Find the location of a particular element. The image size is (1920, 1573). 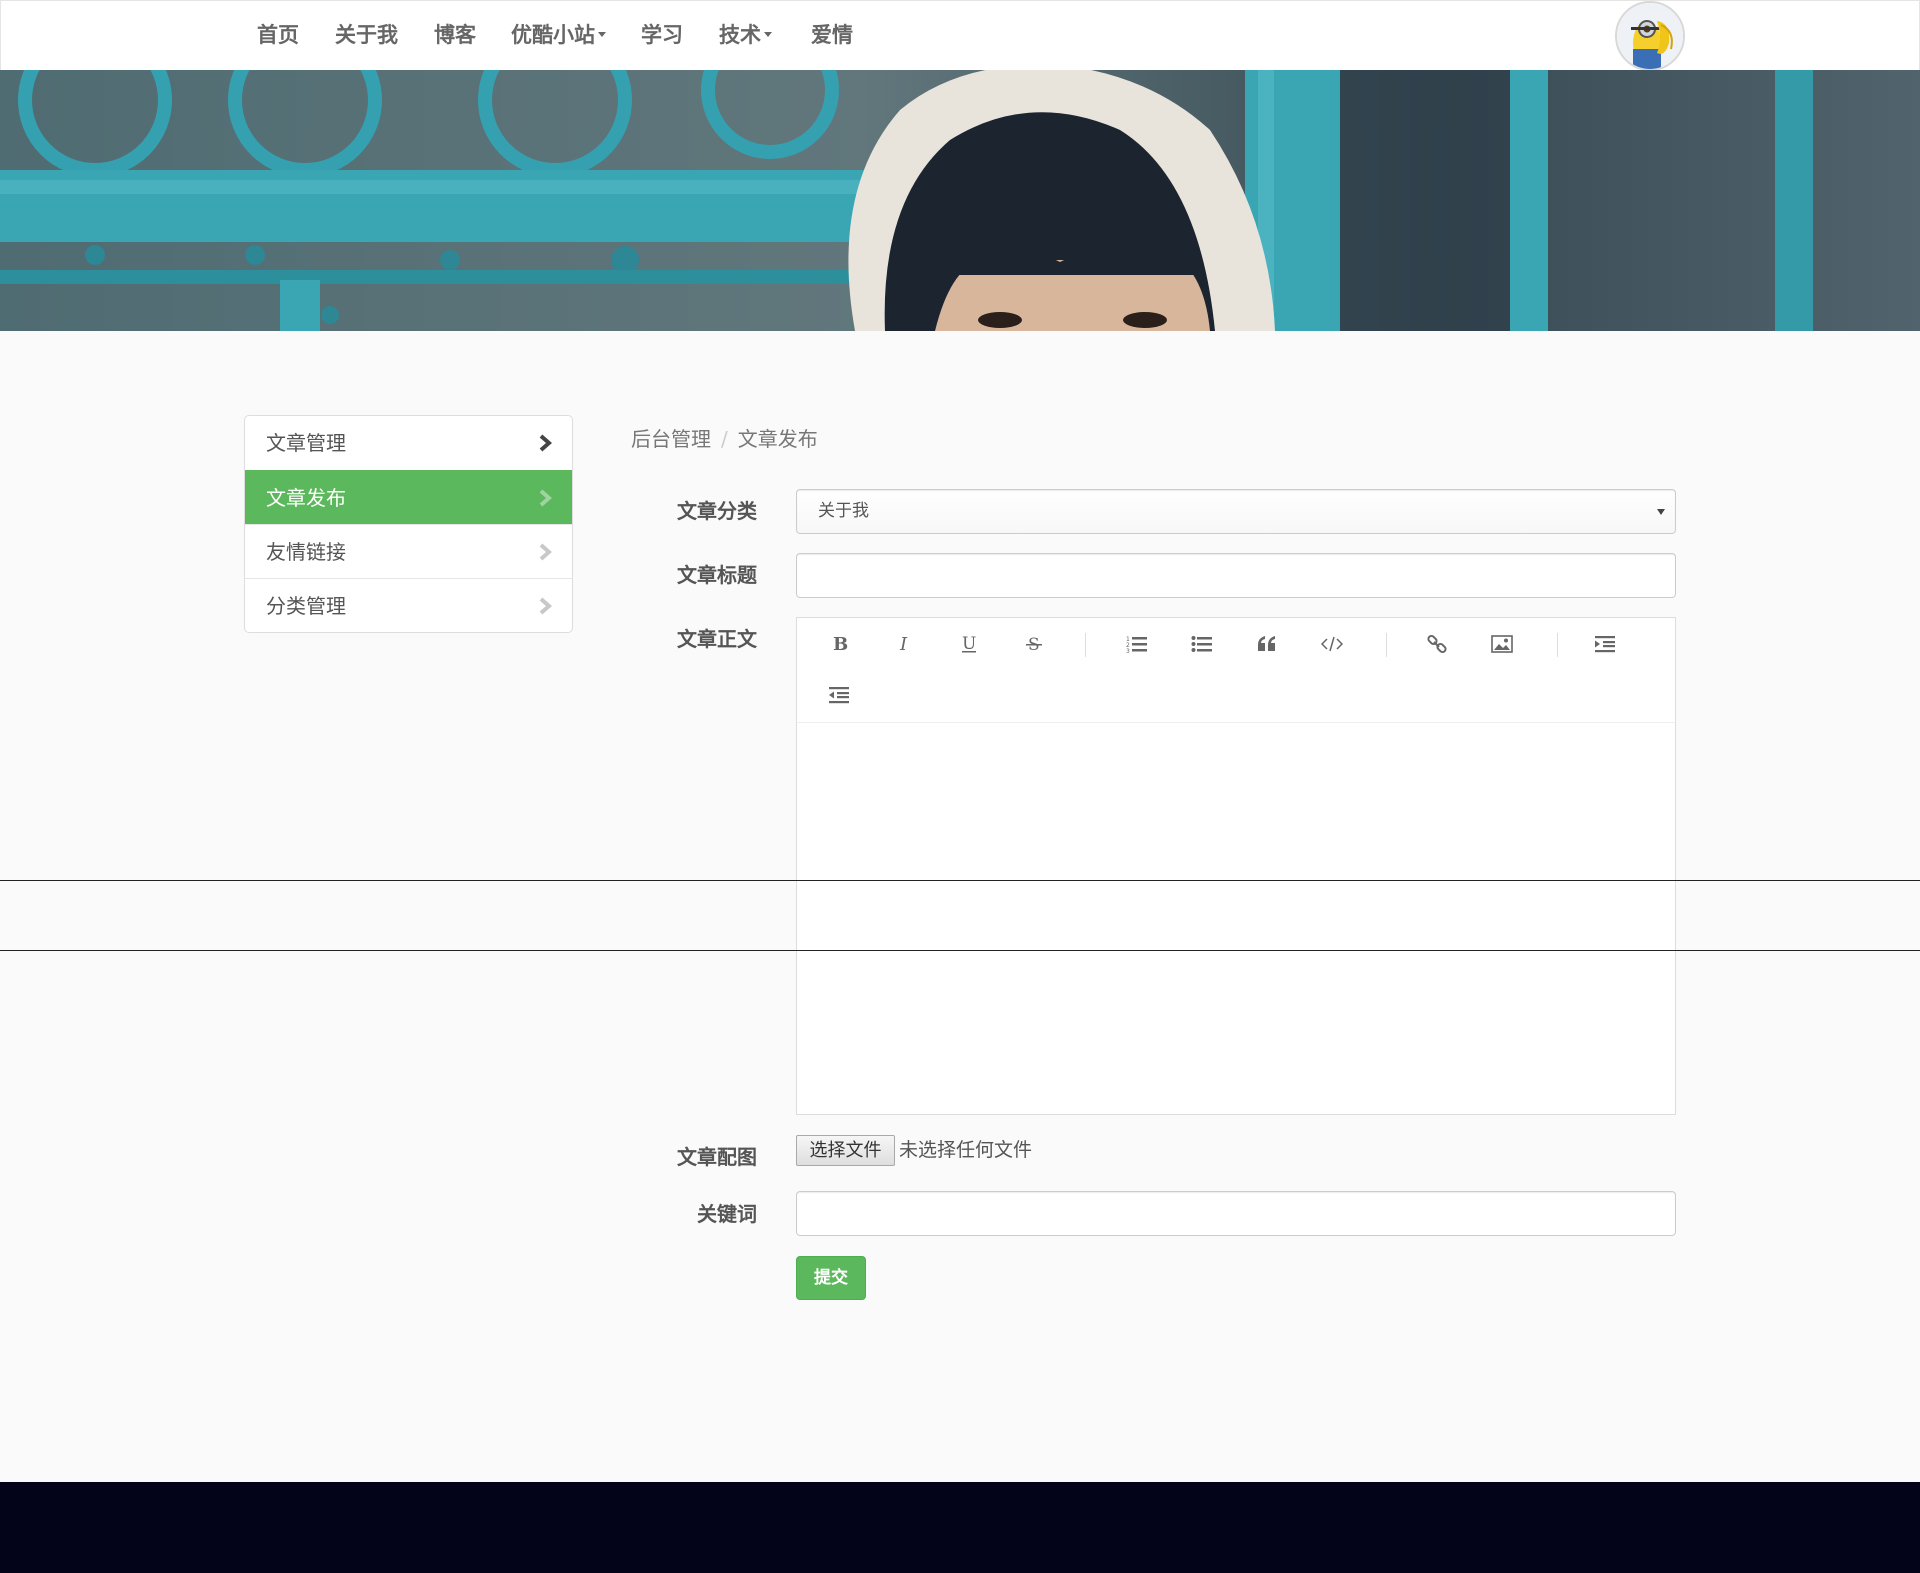

blockquote-icon is located at coordinates (1267, 644).